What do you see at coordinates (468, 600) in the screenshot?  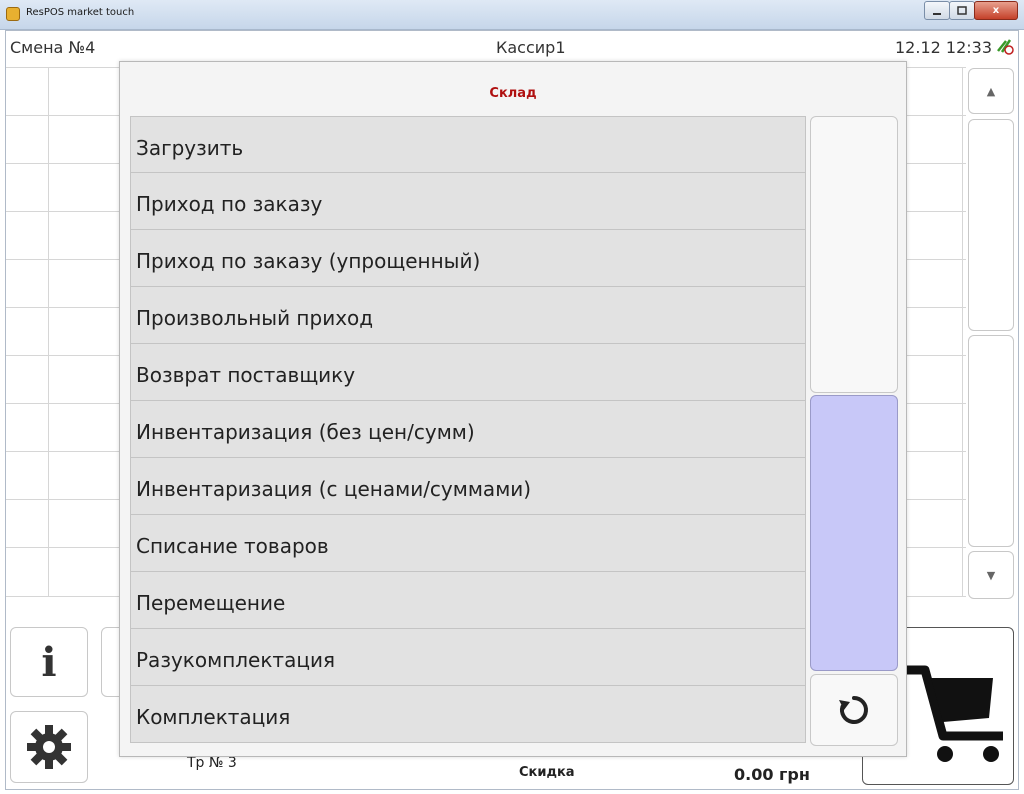 I see `menu-item-transfer: Перемещение` at bounding box center [468, 600].